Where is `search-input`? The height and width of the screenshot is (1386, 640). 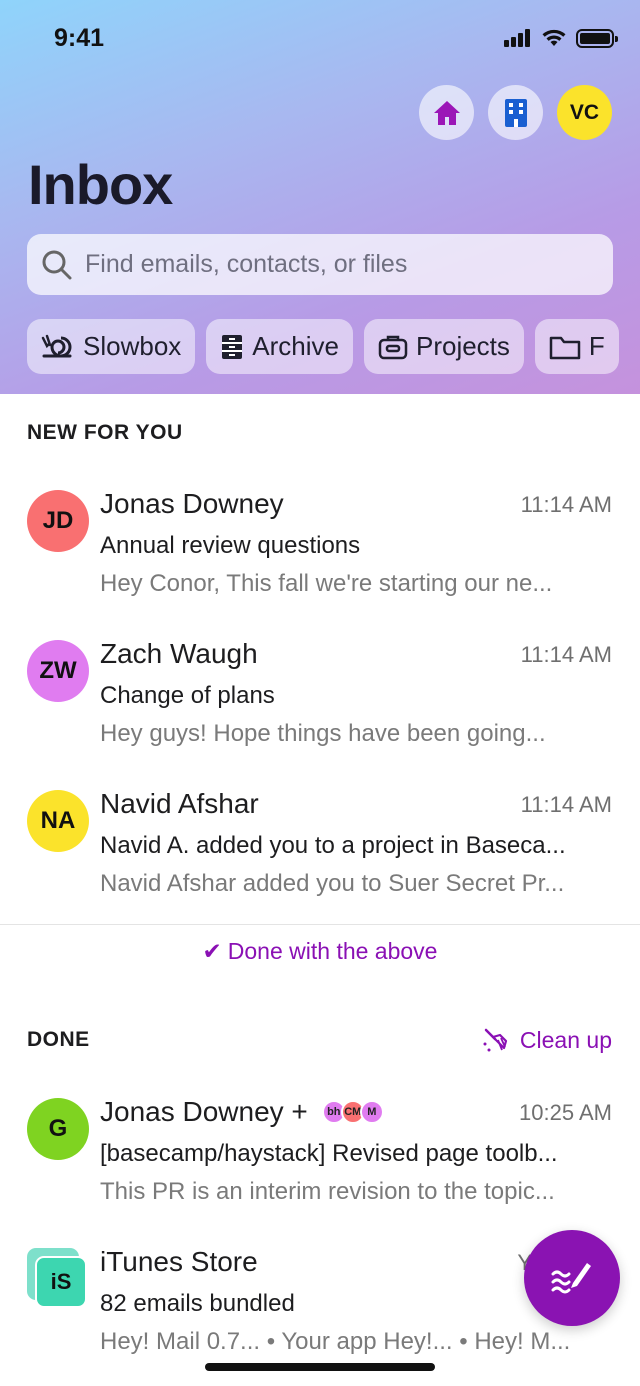
search-input is located at coordinates (335, 264).